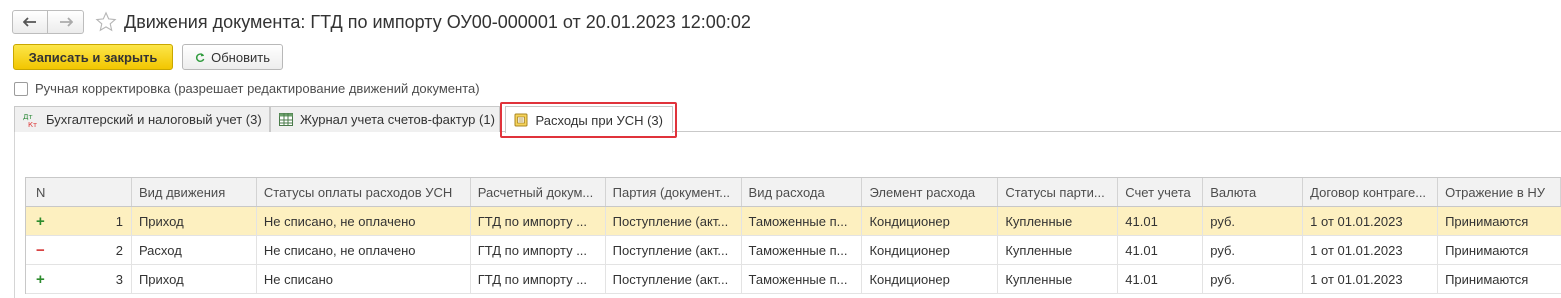  I want to click on arrow-right-icon, so click(66, 22).